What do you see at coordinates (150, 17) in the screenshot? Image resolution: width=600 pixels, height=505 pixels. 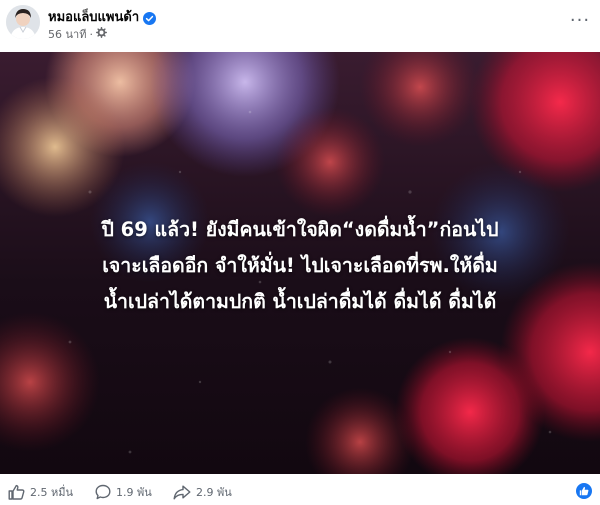 I see `verified-badge-icon` at bounding box center [150, 17].